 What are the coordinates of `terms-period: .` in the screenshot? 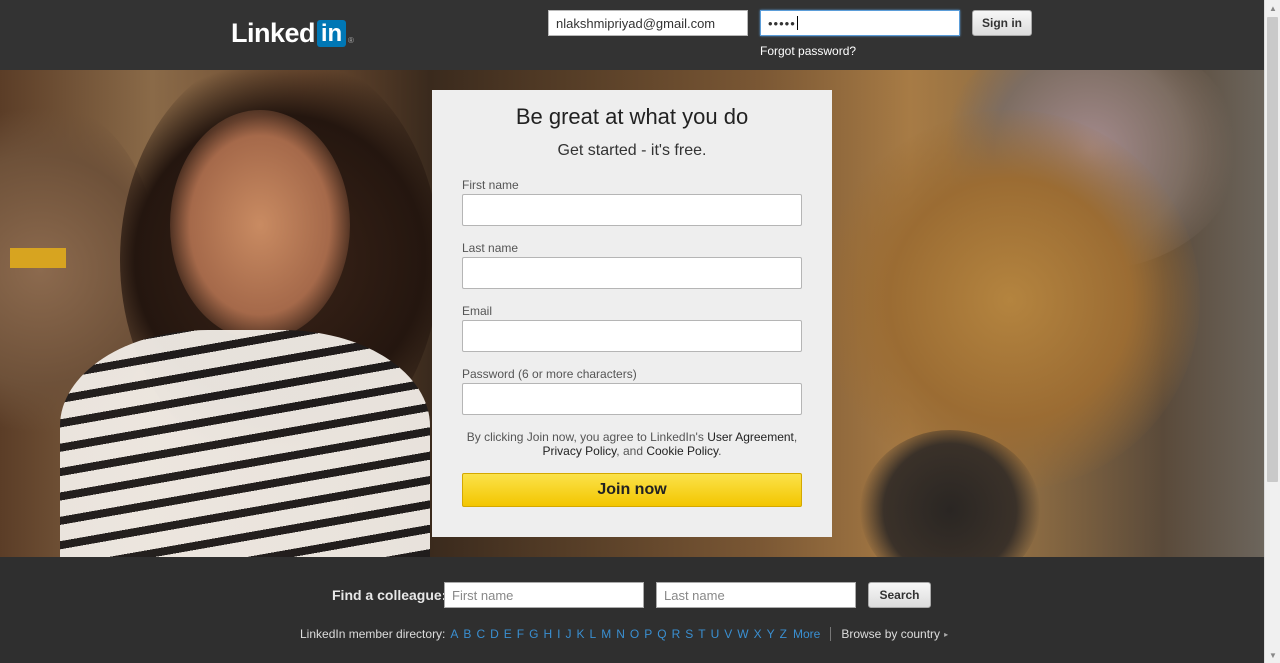 It's located at (720, 451).